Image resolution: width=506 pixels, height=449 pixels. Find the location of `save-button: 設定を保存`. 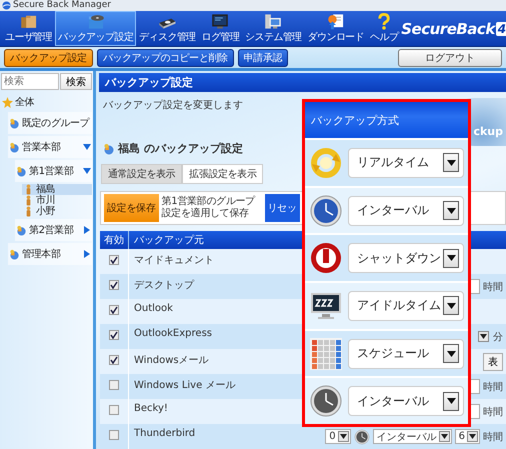

save-button: 設定を保存 is located at coordinates (131, 208).